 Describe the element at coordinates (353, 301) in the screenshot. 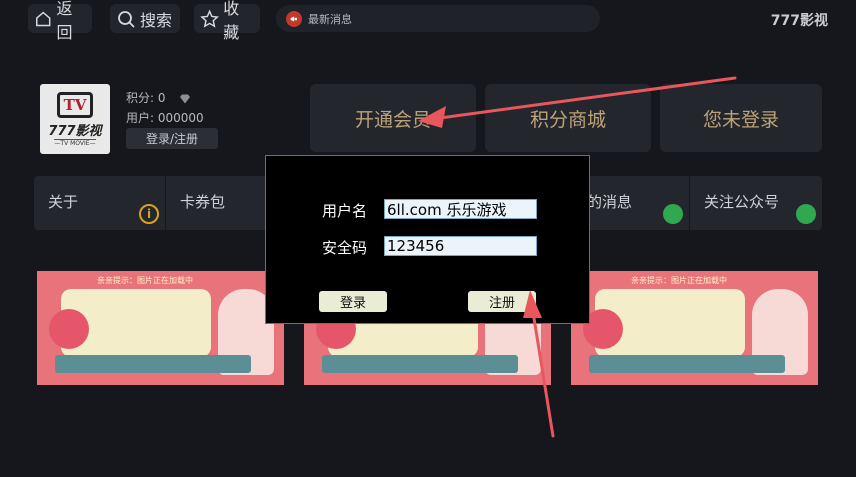

I see `login-button: 登录` at that location.